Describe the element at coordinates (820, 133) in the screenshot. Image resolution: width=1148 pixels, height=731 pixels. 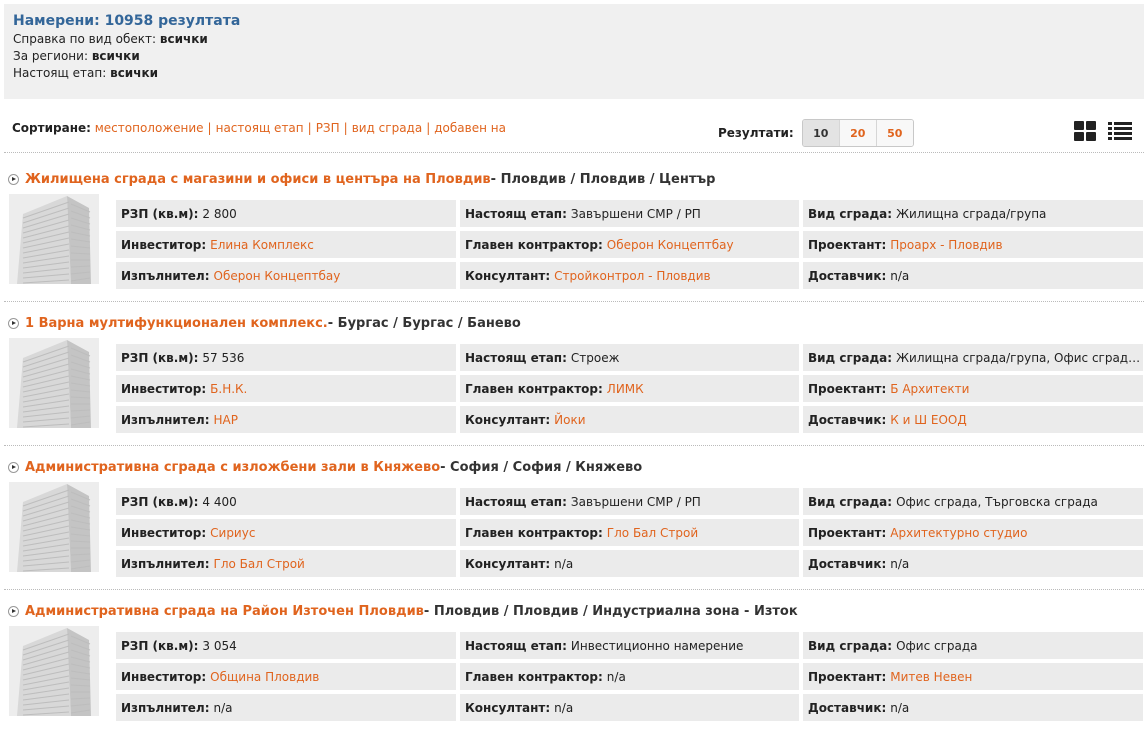
I see `page-size-10-button: 10` at that location.